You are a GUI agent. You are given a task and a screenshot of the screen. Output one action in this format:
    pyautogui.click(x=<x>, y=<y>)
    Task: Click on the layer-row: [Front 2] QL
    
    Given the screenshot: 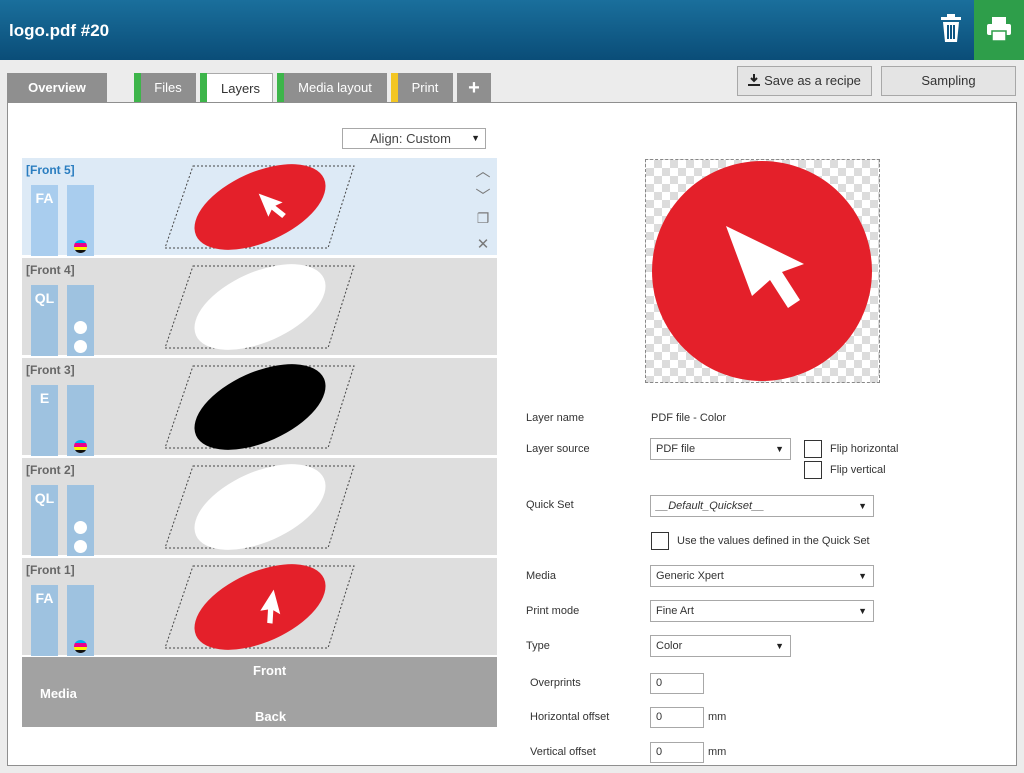 What is the action you would take?
    pyautogui.click(x=259, y=507)
    